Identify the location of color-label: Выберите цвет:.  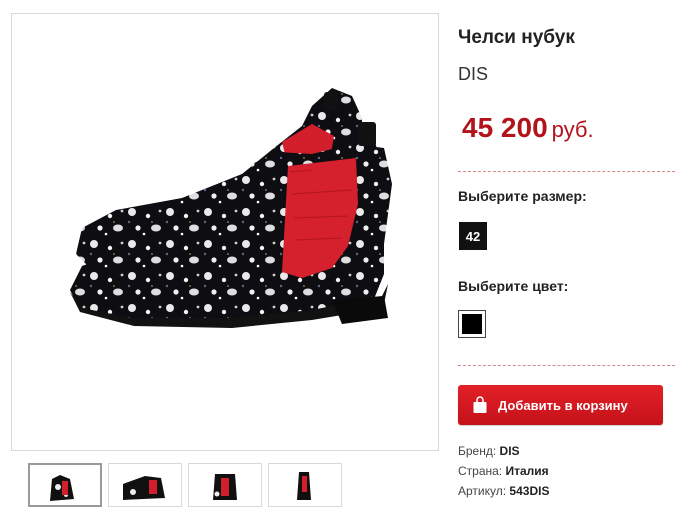
(513, 286).